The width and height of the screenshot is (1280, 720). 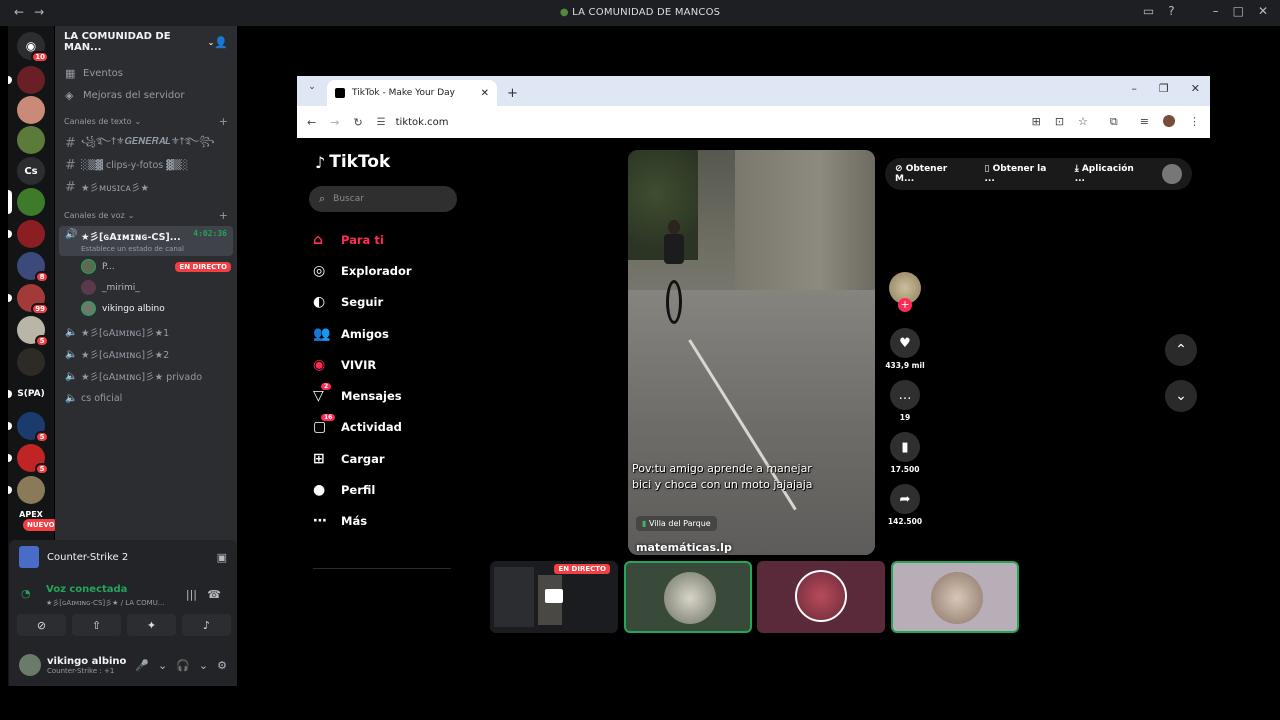 I want to click on tab-search-icon: ⌄, so click(x=312, y=91).